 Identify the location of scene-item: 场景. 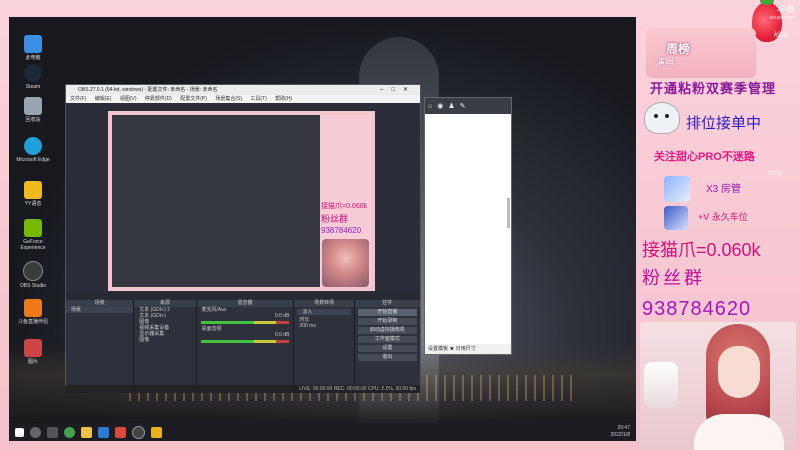
(100, 310).